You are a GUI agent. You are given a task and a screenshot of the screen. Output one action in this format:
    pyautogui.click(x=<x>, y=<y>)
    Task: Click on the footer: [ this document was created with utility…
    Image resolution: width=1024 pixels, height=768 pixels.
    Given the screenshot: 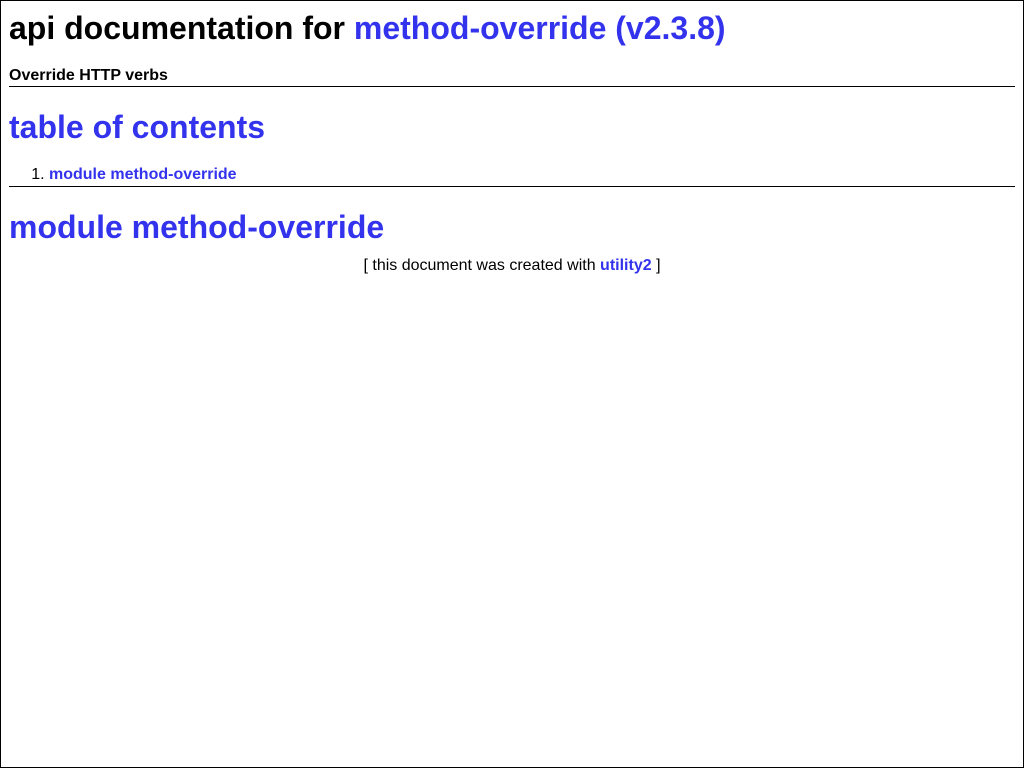 What is the action you would take?
    pyautogui.click(x=512, y=266)
    